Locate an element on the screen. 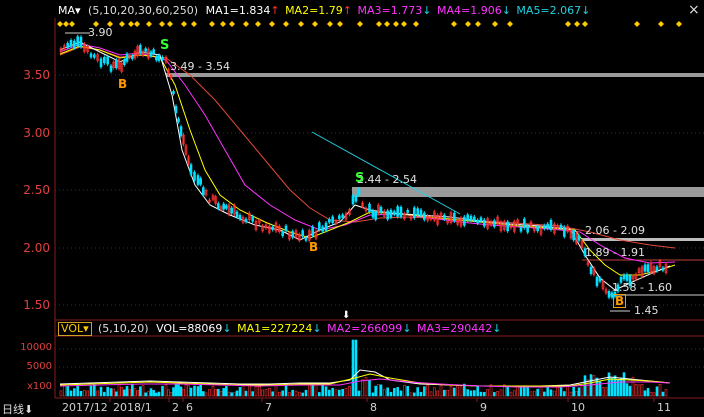  vol-tick-5000: 5000 is located at coordinates (39, 366).